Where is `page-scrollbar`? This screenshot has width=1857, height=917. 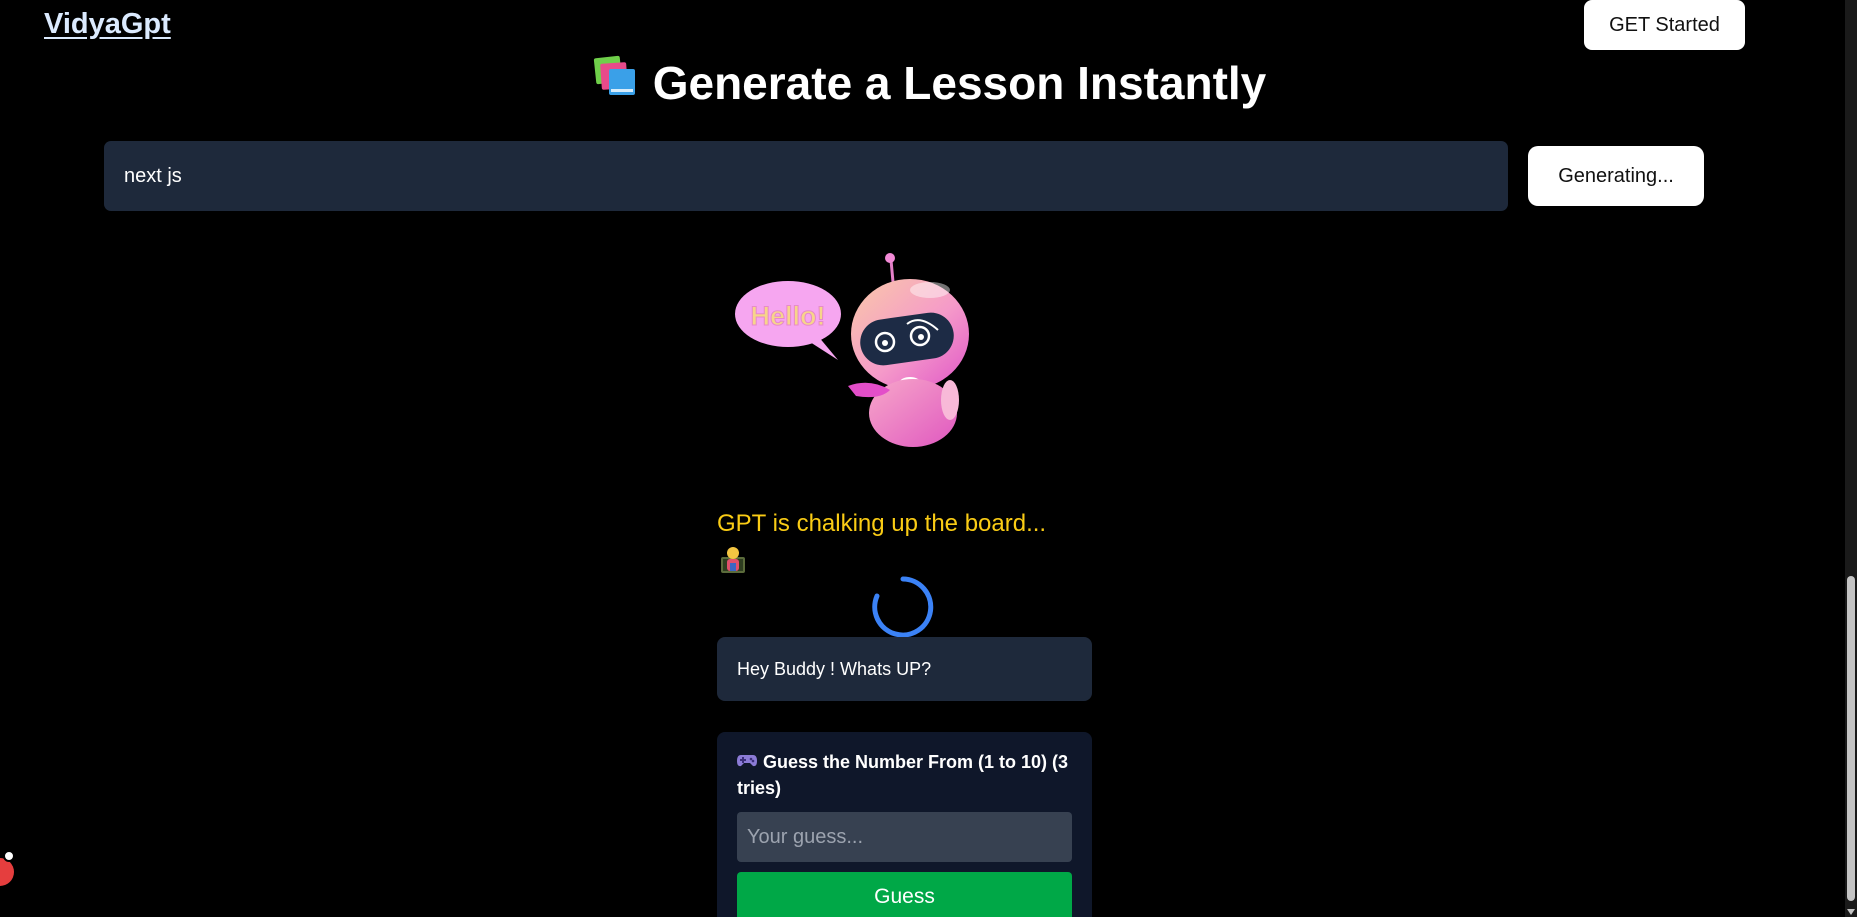 page-scrollbar is located at coordinates (1851, 458).